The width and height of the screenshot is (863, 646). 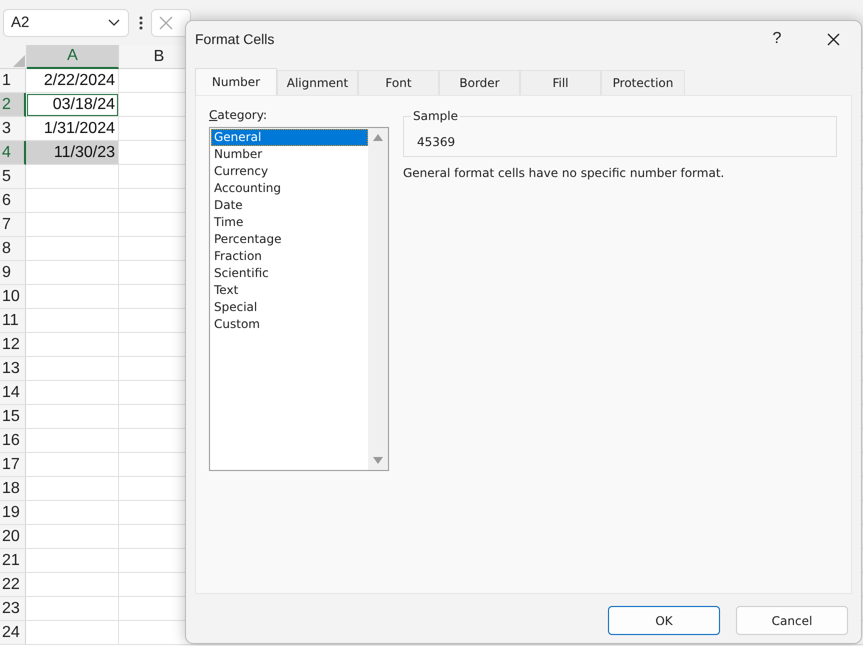 What do you see at coordinates (13, 369) in the screenshot?
I see `row-header: 13` at bounding box center [13, 369].